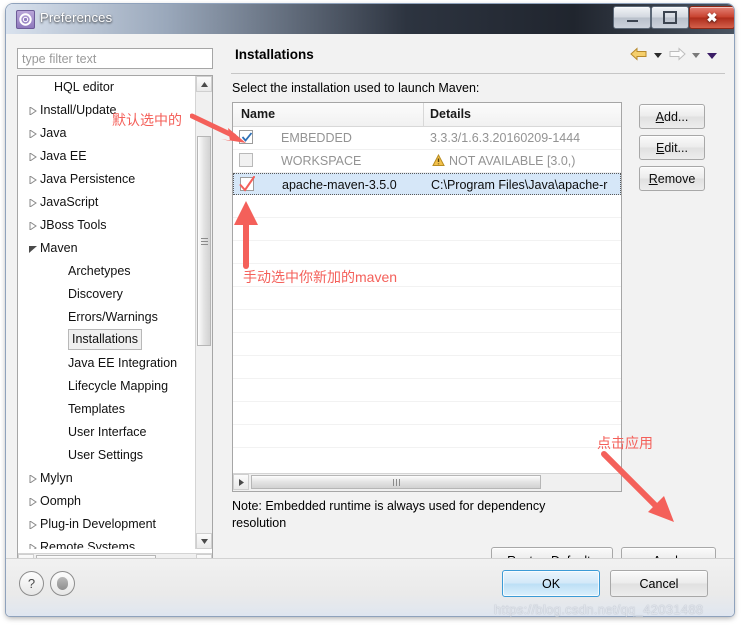 This screenshot has height=625, width=744. I want to click on sidebar-item-oomph: Oomph, so click(107, 501).